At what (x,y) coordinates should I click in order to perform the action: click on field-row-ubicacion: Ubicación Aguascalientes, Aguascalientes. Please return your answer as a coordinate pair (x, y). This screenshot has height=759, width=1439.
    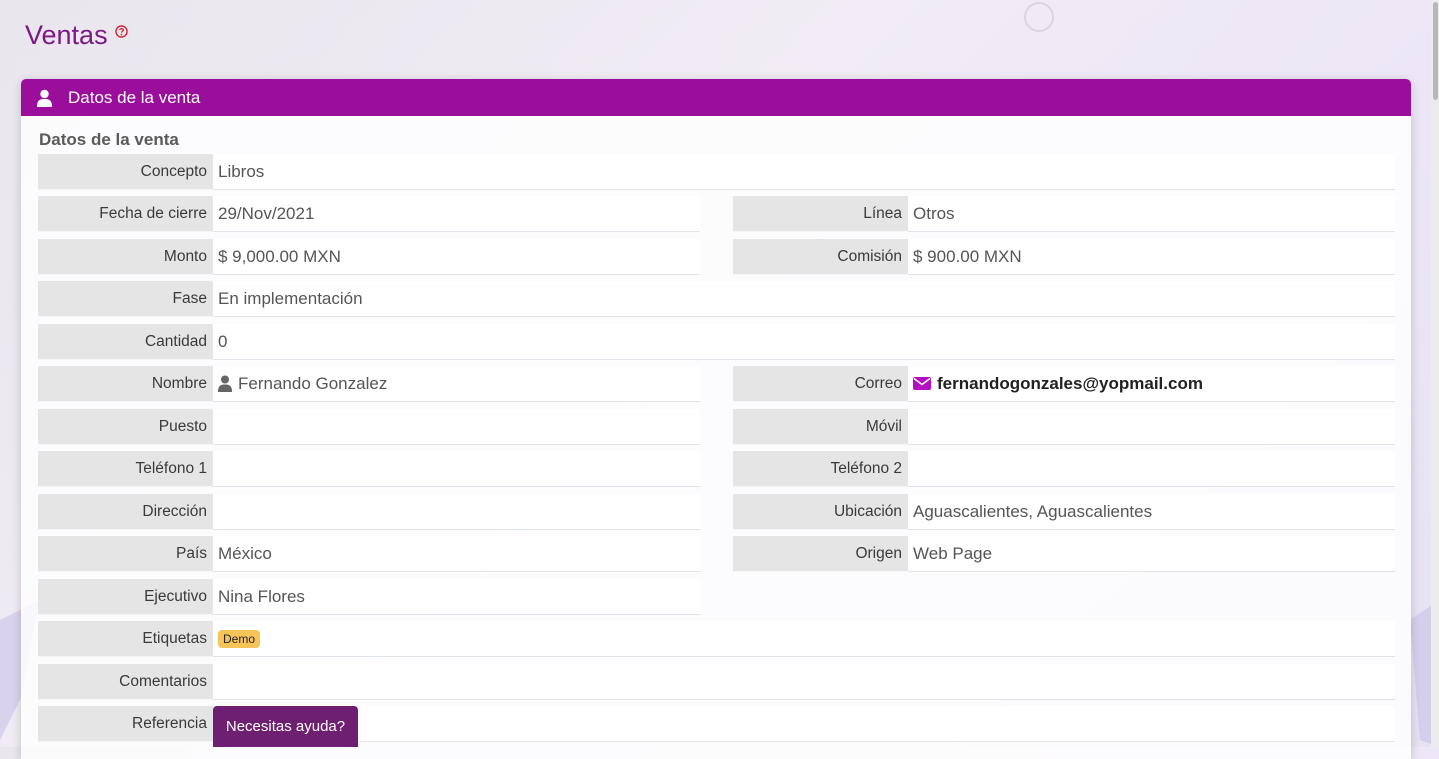
    Looking at the image, I should click on (1064, 512).